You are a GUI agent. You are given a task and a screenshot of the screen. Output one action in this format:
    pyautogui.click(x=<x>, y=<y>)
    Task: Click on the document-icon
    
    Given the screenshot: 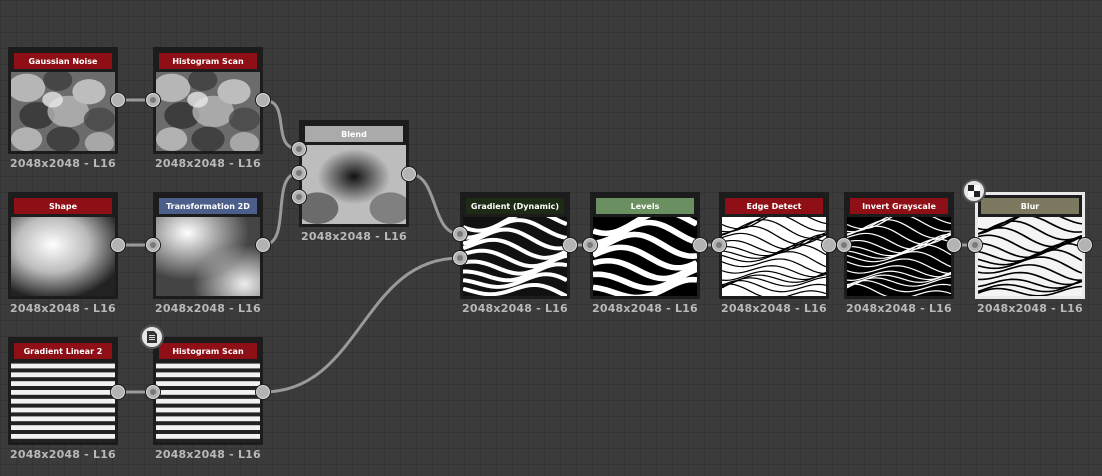 What is the action you would take?
    pyautogui.click(x=152, y=337)
    